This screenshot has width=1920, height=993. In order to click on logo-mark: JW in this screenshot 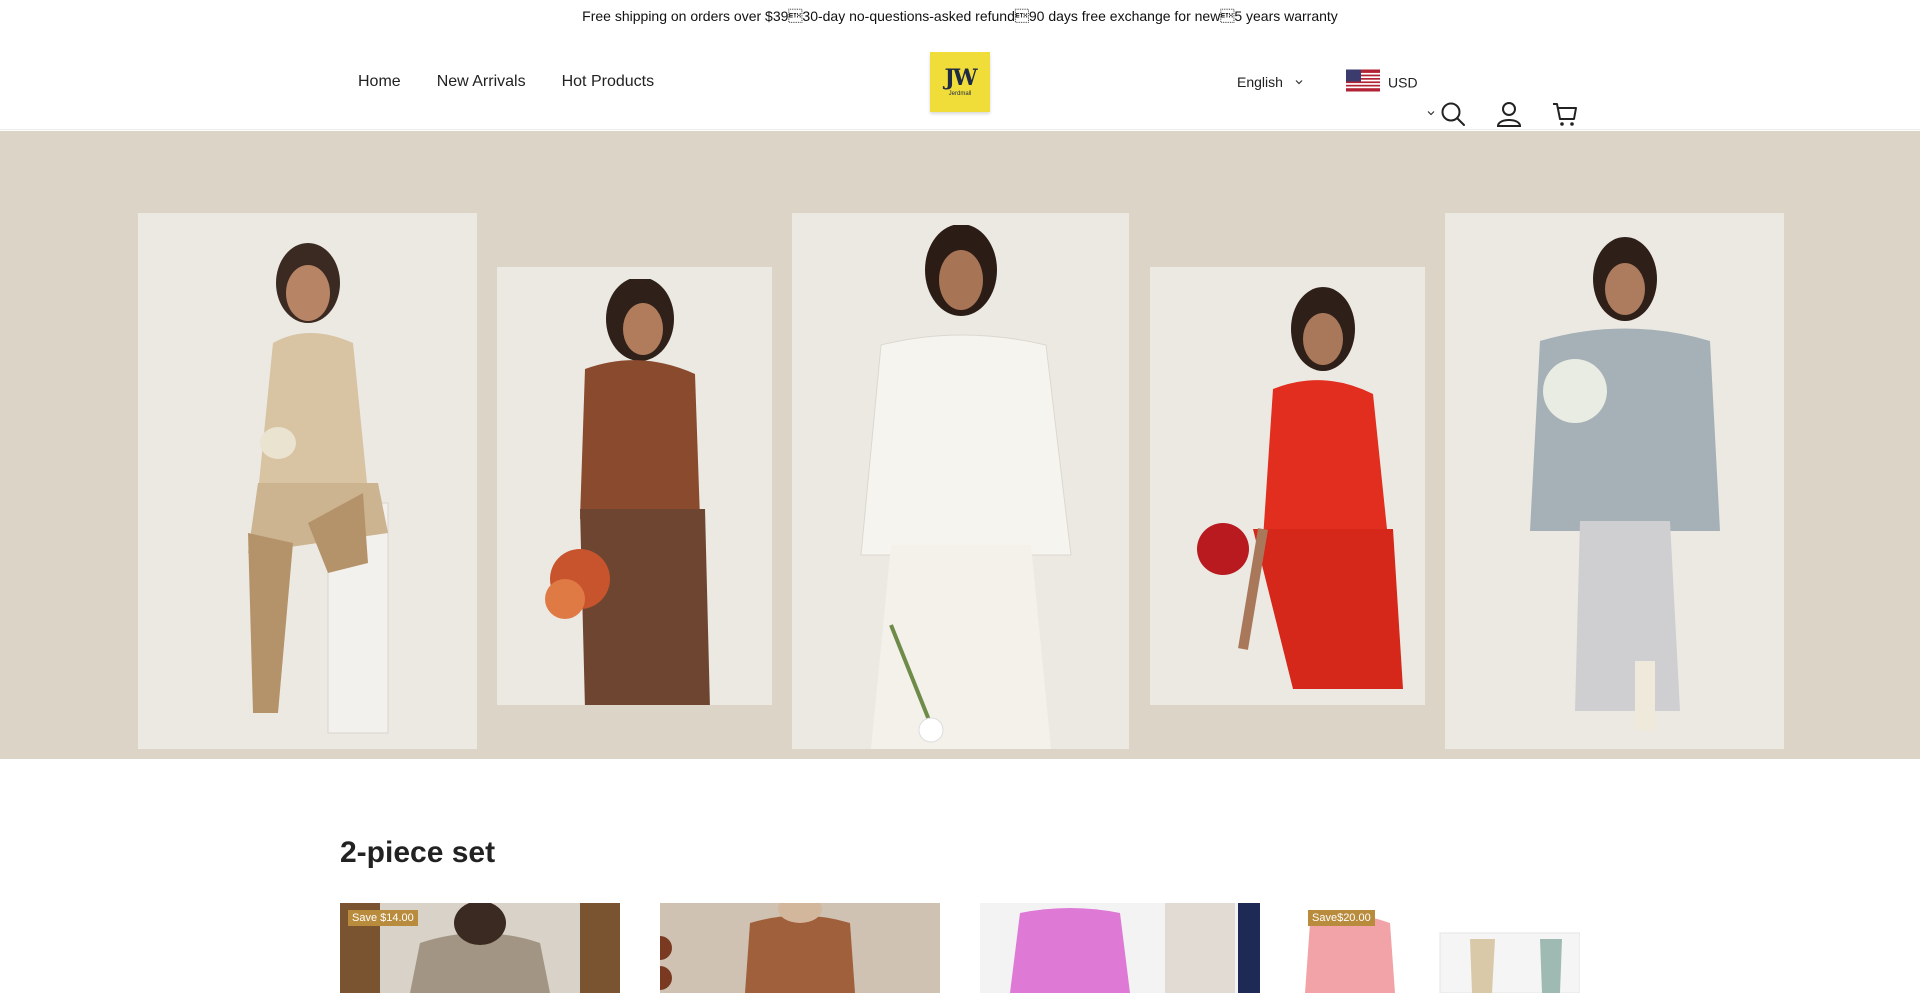, I will do `click(960, 78)`.